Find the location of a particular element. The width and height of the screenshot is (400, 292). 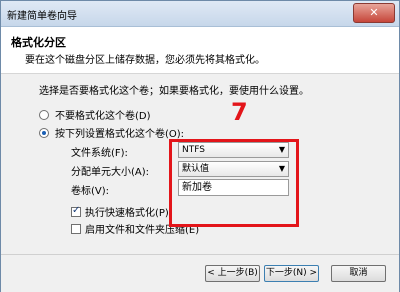

filesystem-value: NTFS is located at coordinates (193, 150).